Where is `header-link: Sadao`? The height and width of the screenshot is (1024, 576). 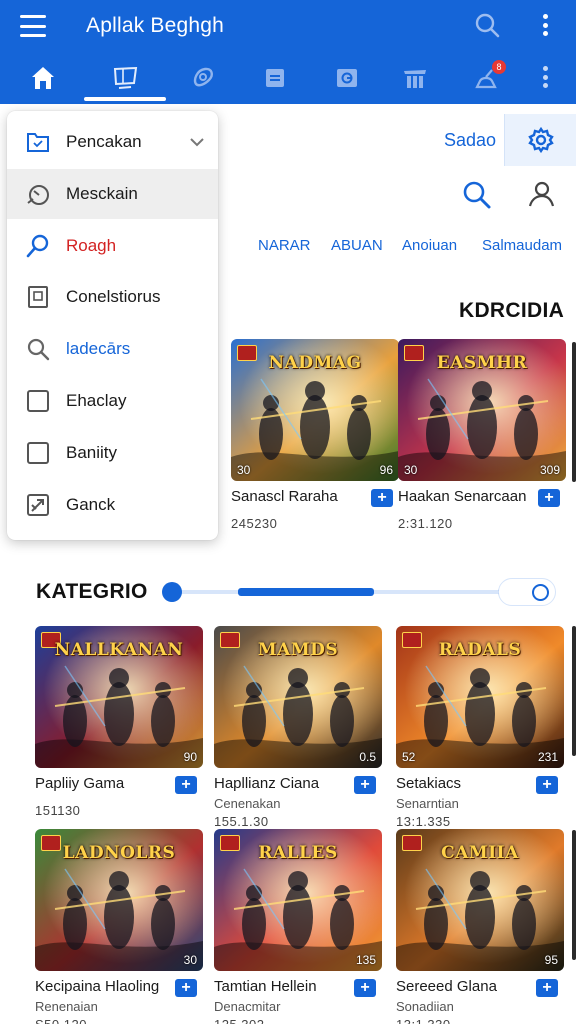
header-link: Sadao is located at coordinates (470, 140).